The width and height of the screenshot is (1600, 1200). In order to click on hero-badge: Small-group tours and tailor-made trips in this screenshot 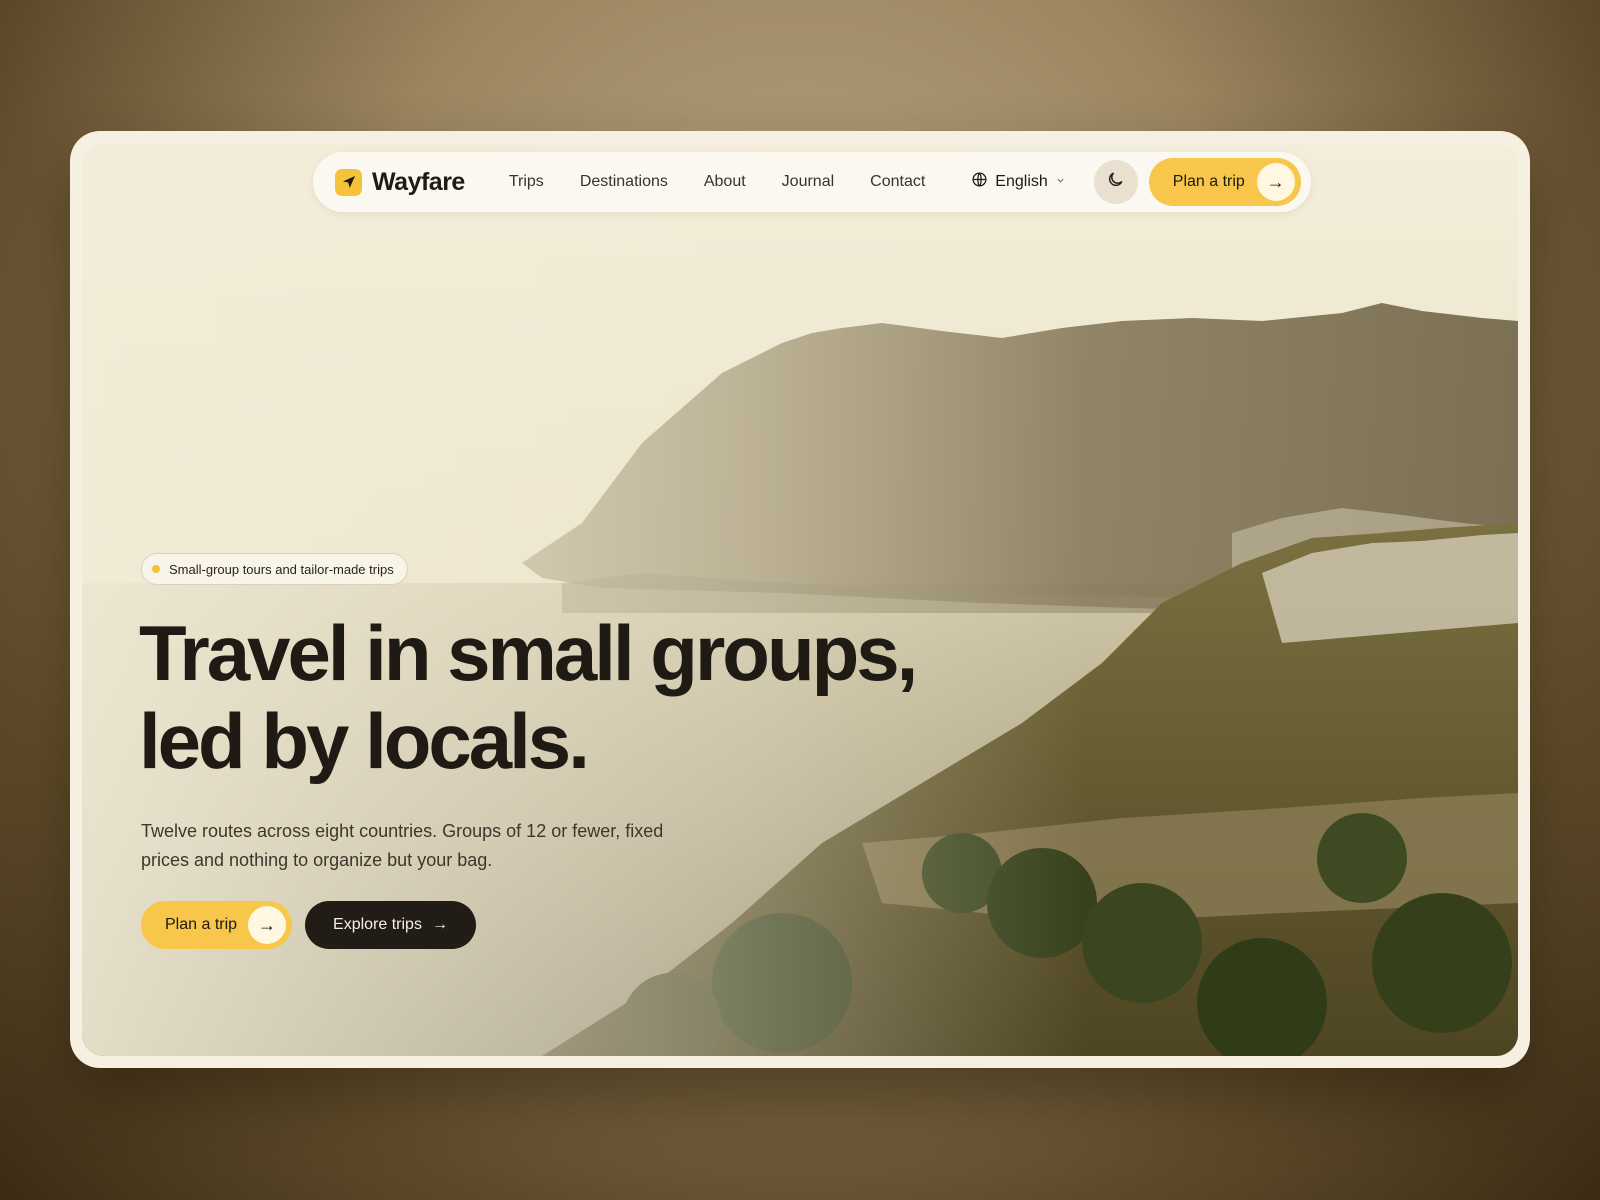, I will do `click(274, 569)`.